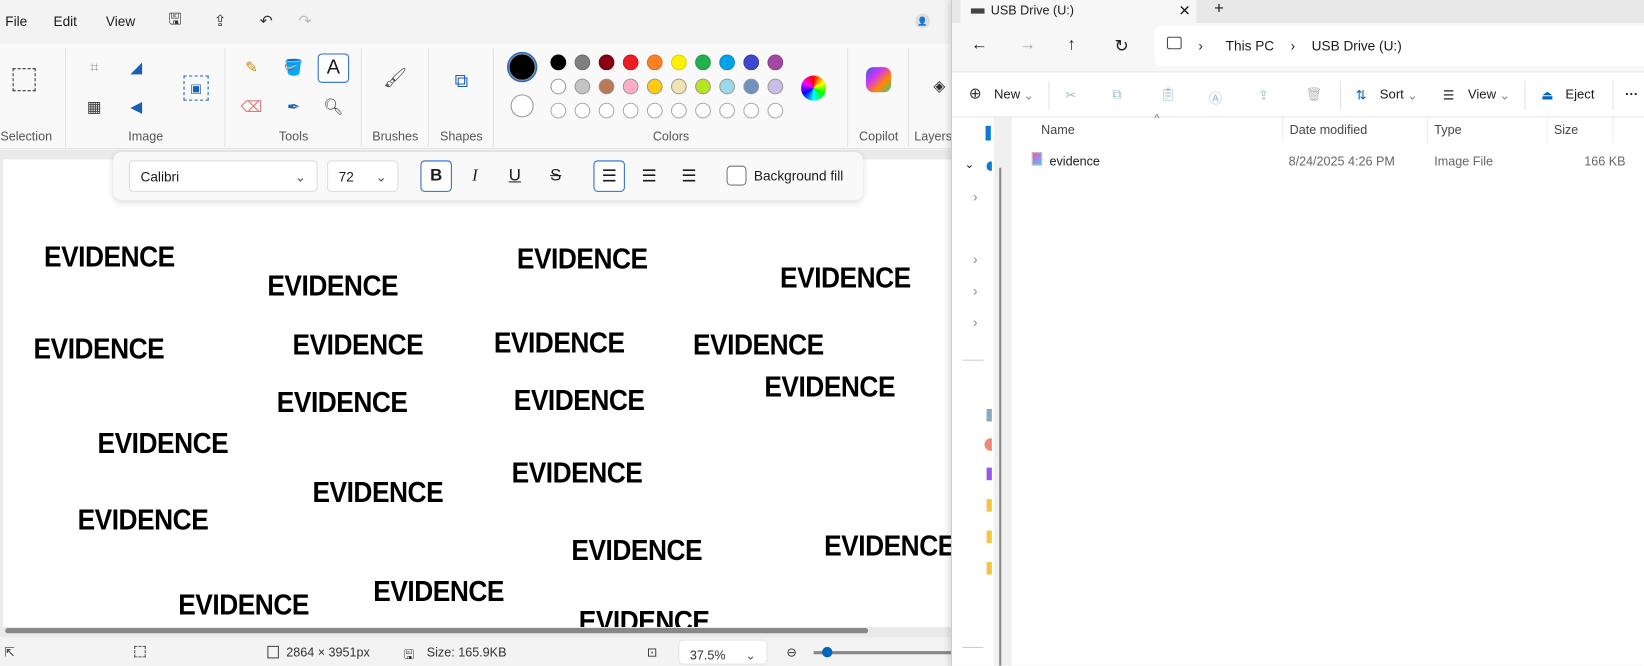  I want to click on font-size-select: 72 ⌄, so click(363, 176).